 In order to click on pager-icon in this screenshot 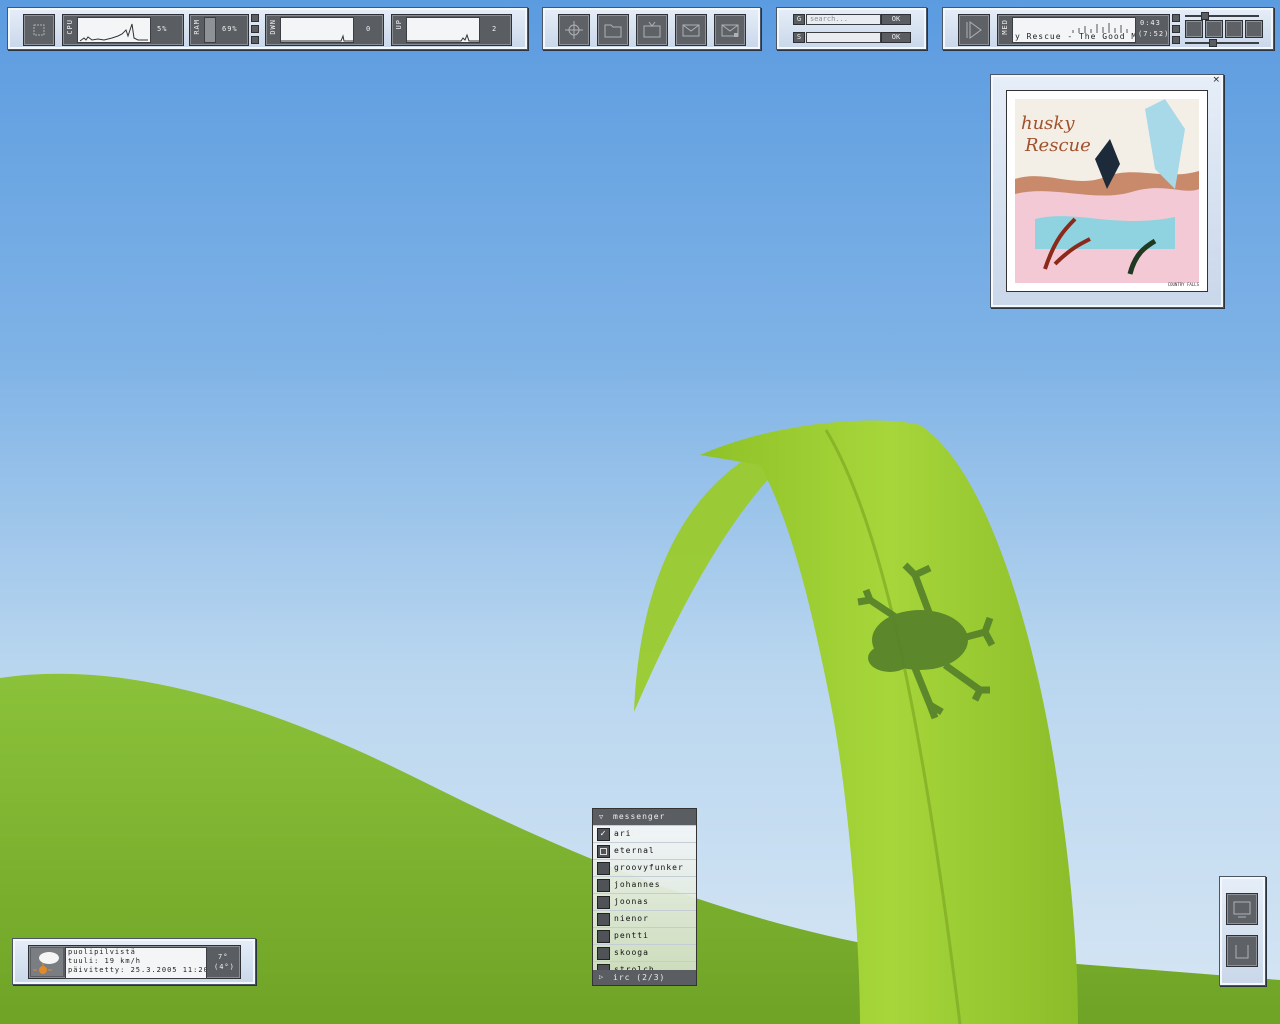, I will do `click(39, 30)`.